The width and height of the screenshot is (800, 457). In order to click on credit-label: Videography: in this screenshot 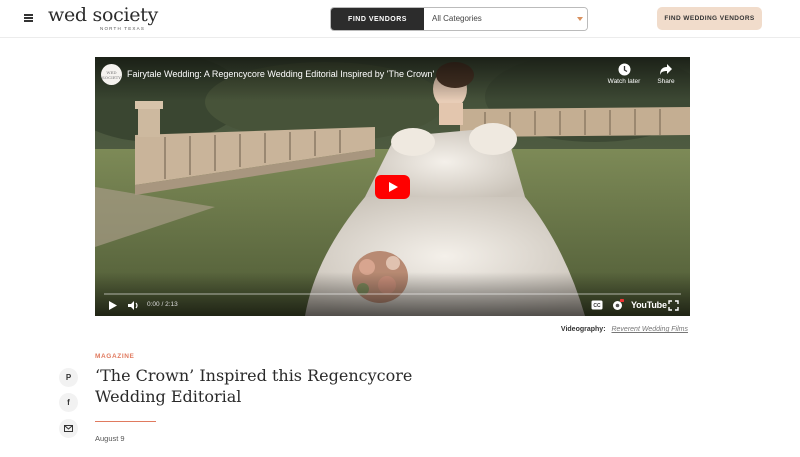, I will do `click(583, 329)`.